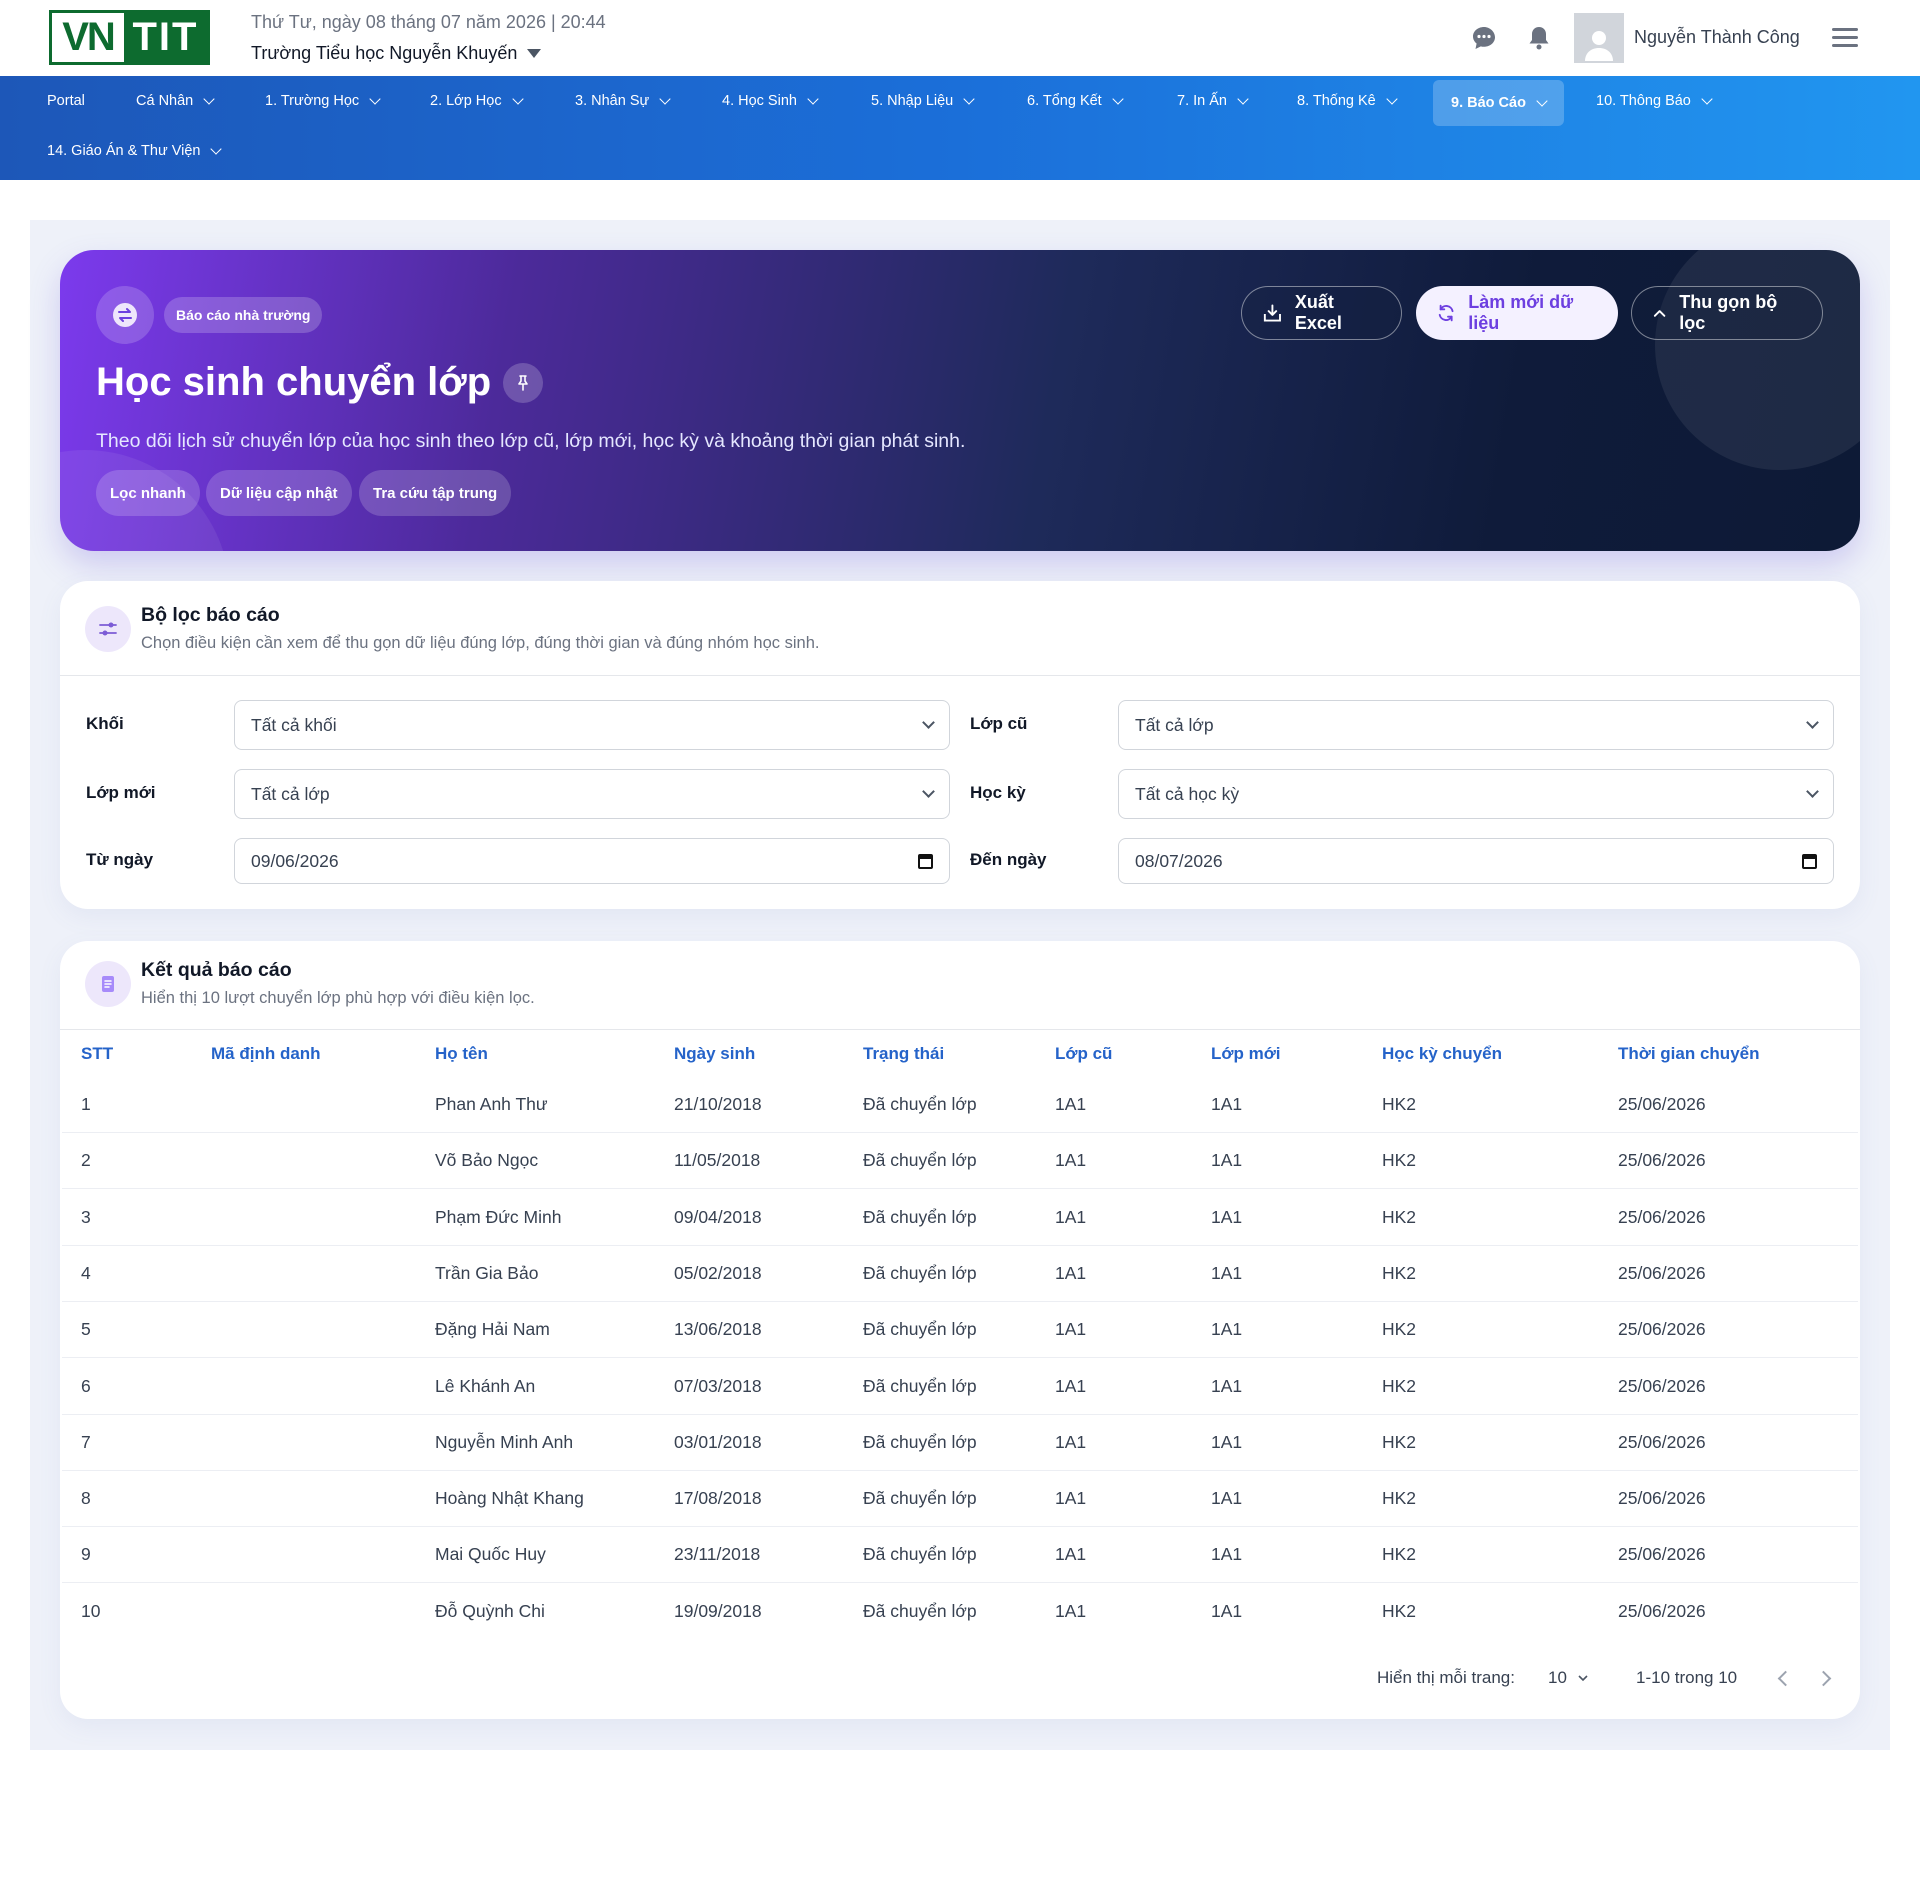 The width and height of the screenshot is (1920, 1901). Describe the element at coordinates (290, 793) in the screenshot. I see `new-class-select-value: Tất cả lớp` at that location.